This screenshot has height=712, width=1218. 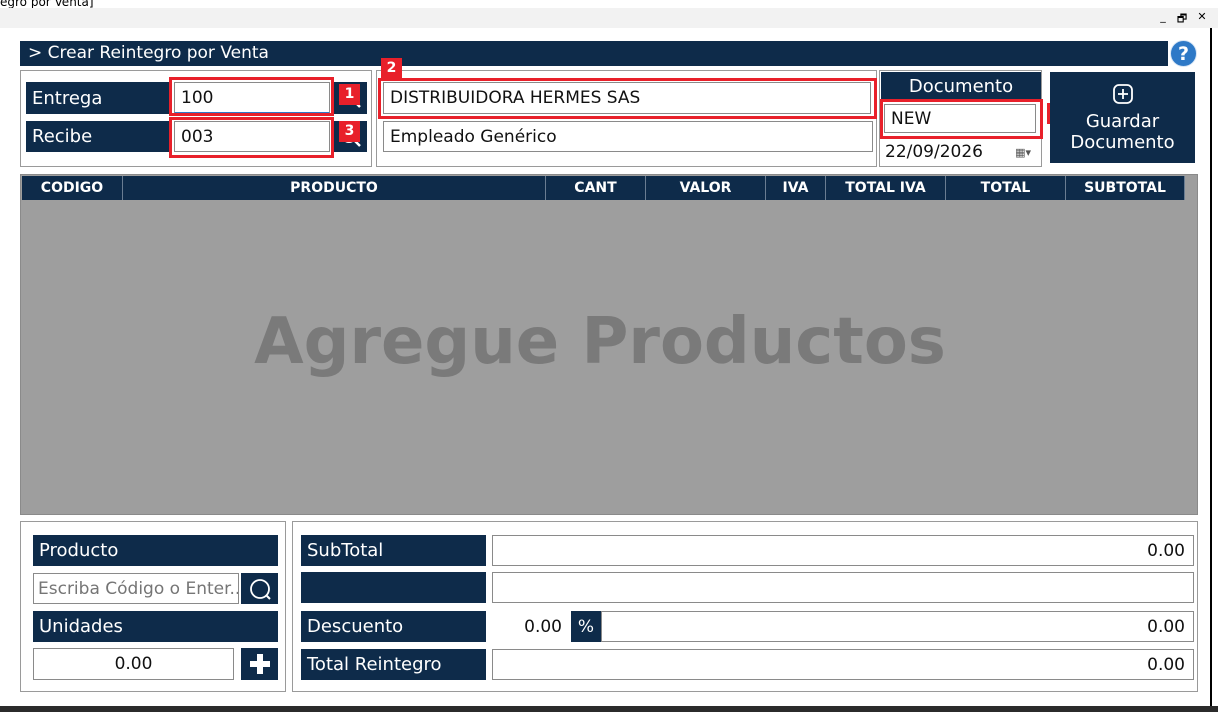 I want to click on fecha-value: 22/09/2026, so click(x=934, y=152).